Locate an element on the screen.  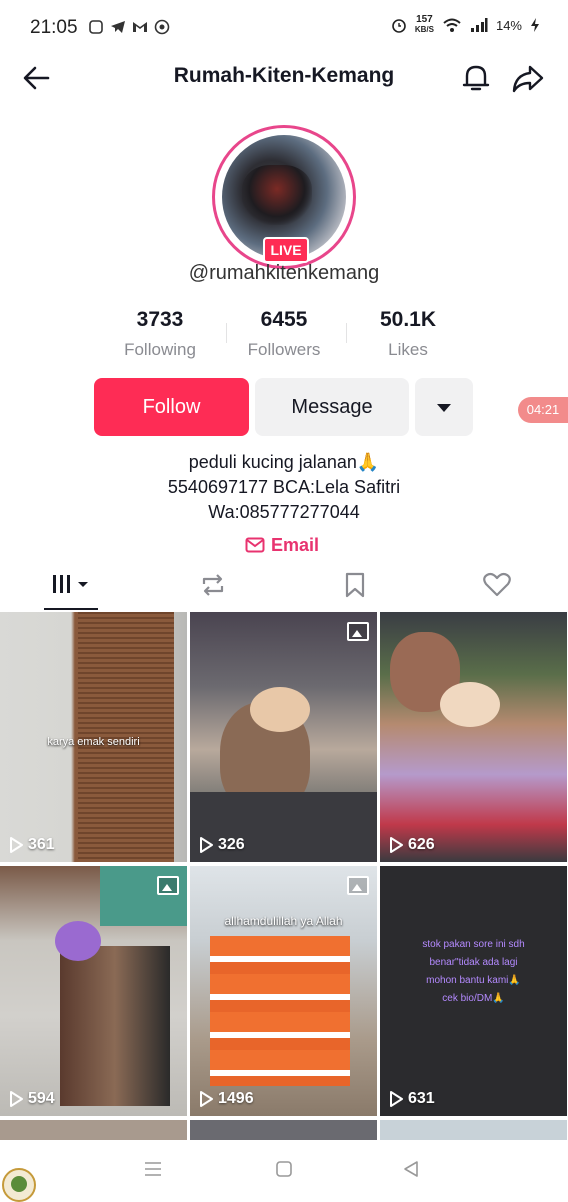
view-count: 631 is located at coordinates (412, 1099).